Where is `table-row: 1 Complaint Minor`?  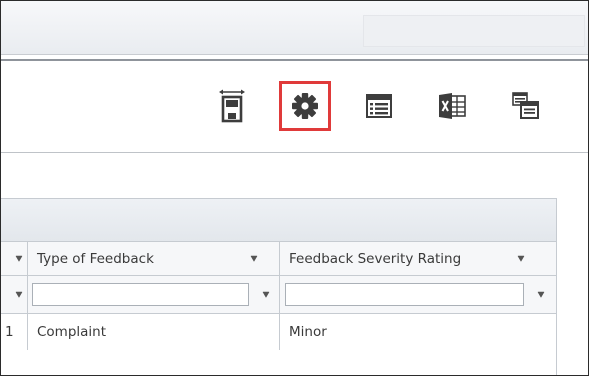
table-row: 1 Complaint Minor is located at coordinates (278, 332).